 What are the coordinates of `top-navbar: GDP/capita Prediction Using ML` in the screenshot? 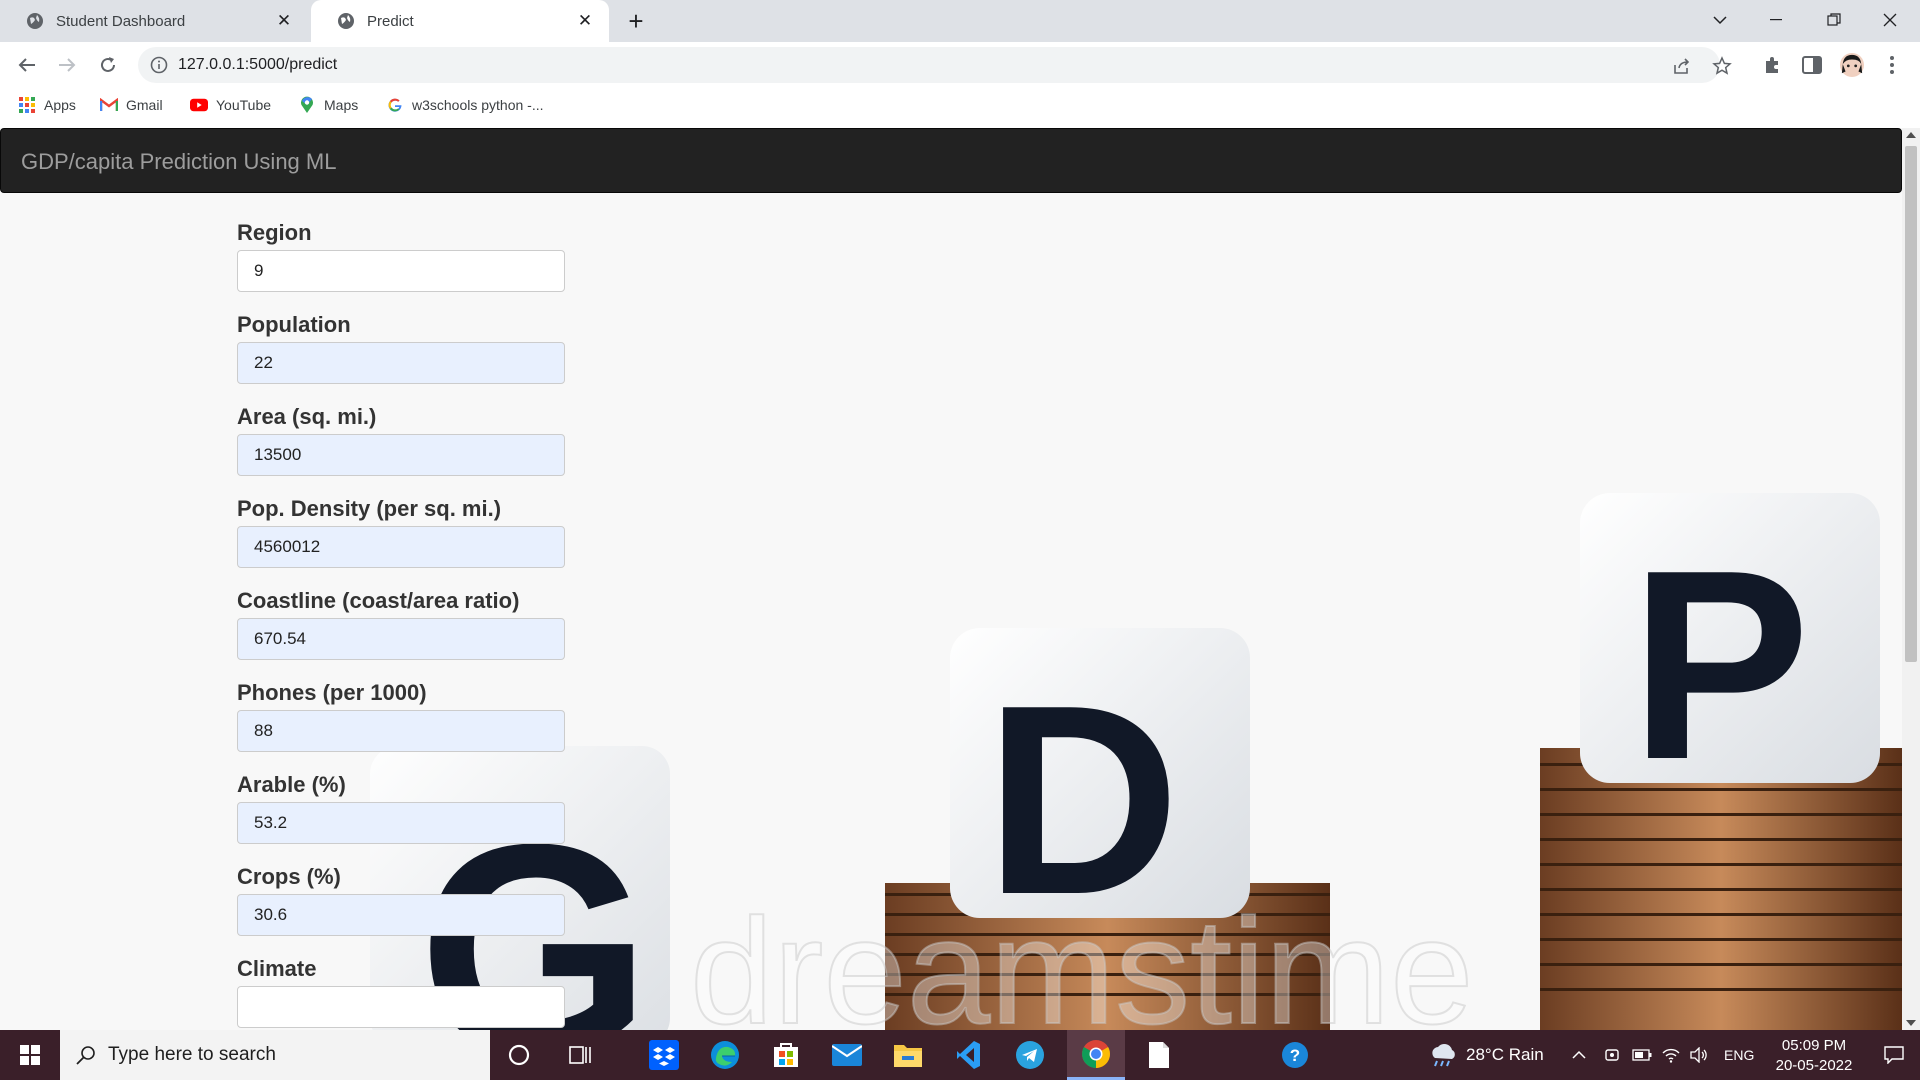 It's located at (951, 160).